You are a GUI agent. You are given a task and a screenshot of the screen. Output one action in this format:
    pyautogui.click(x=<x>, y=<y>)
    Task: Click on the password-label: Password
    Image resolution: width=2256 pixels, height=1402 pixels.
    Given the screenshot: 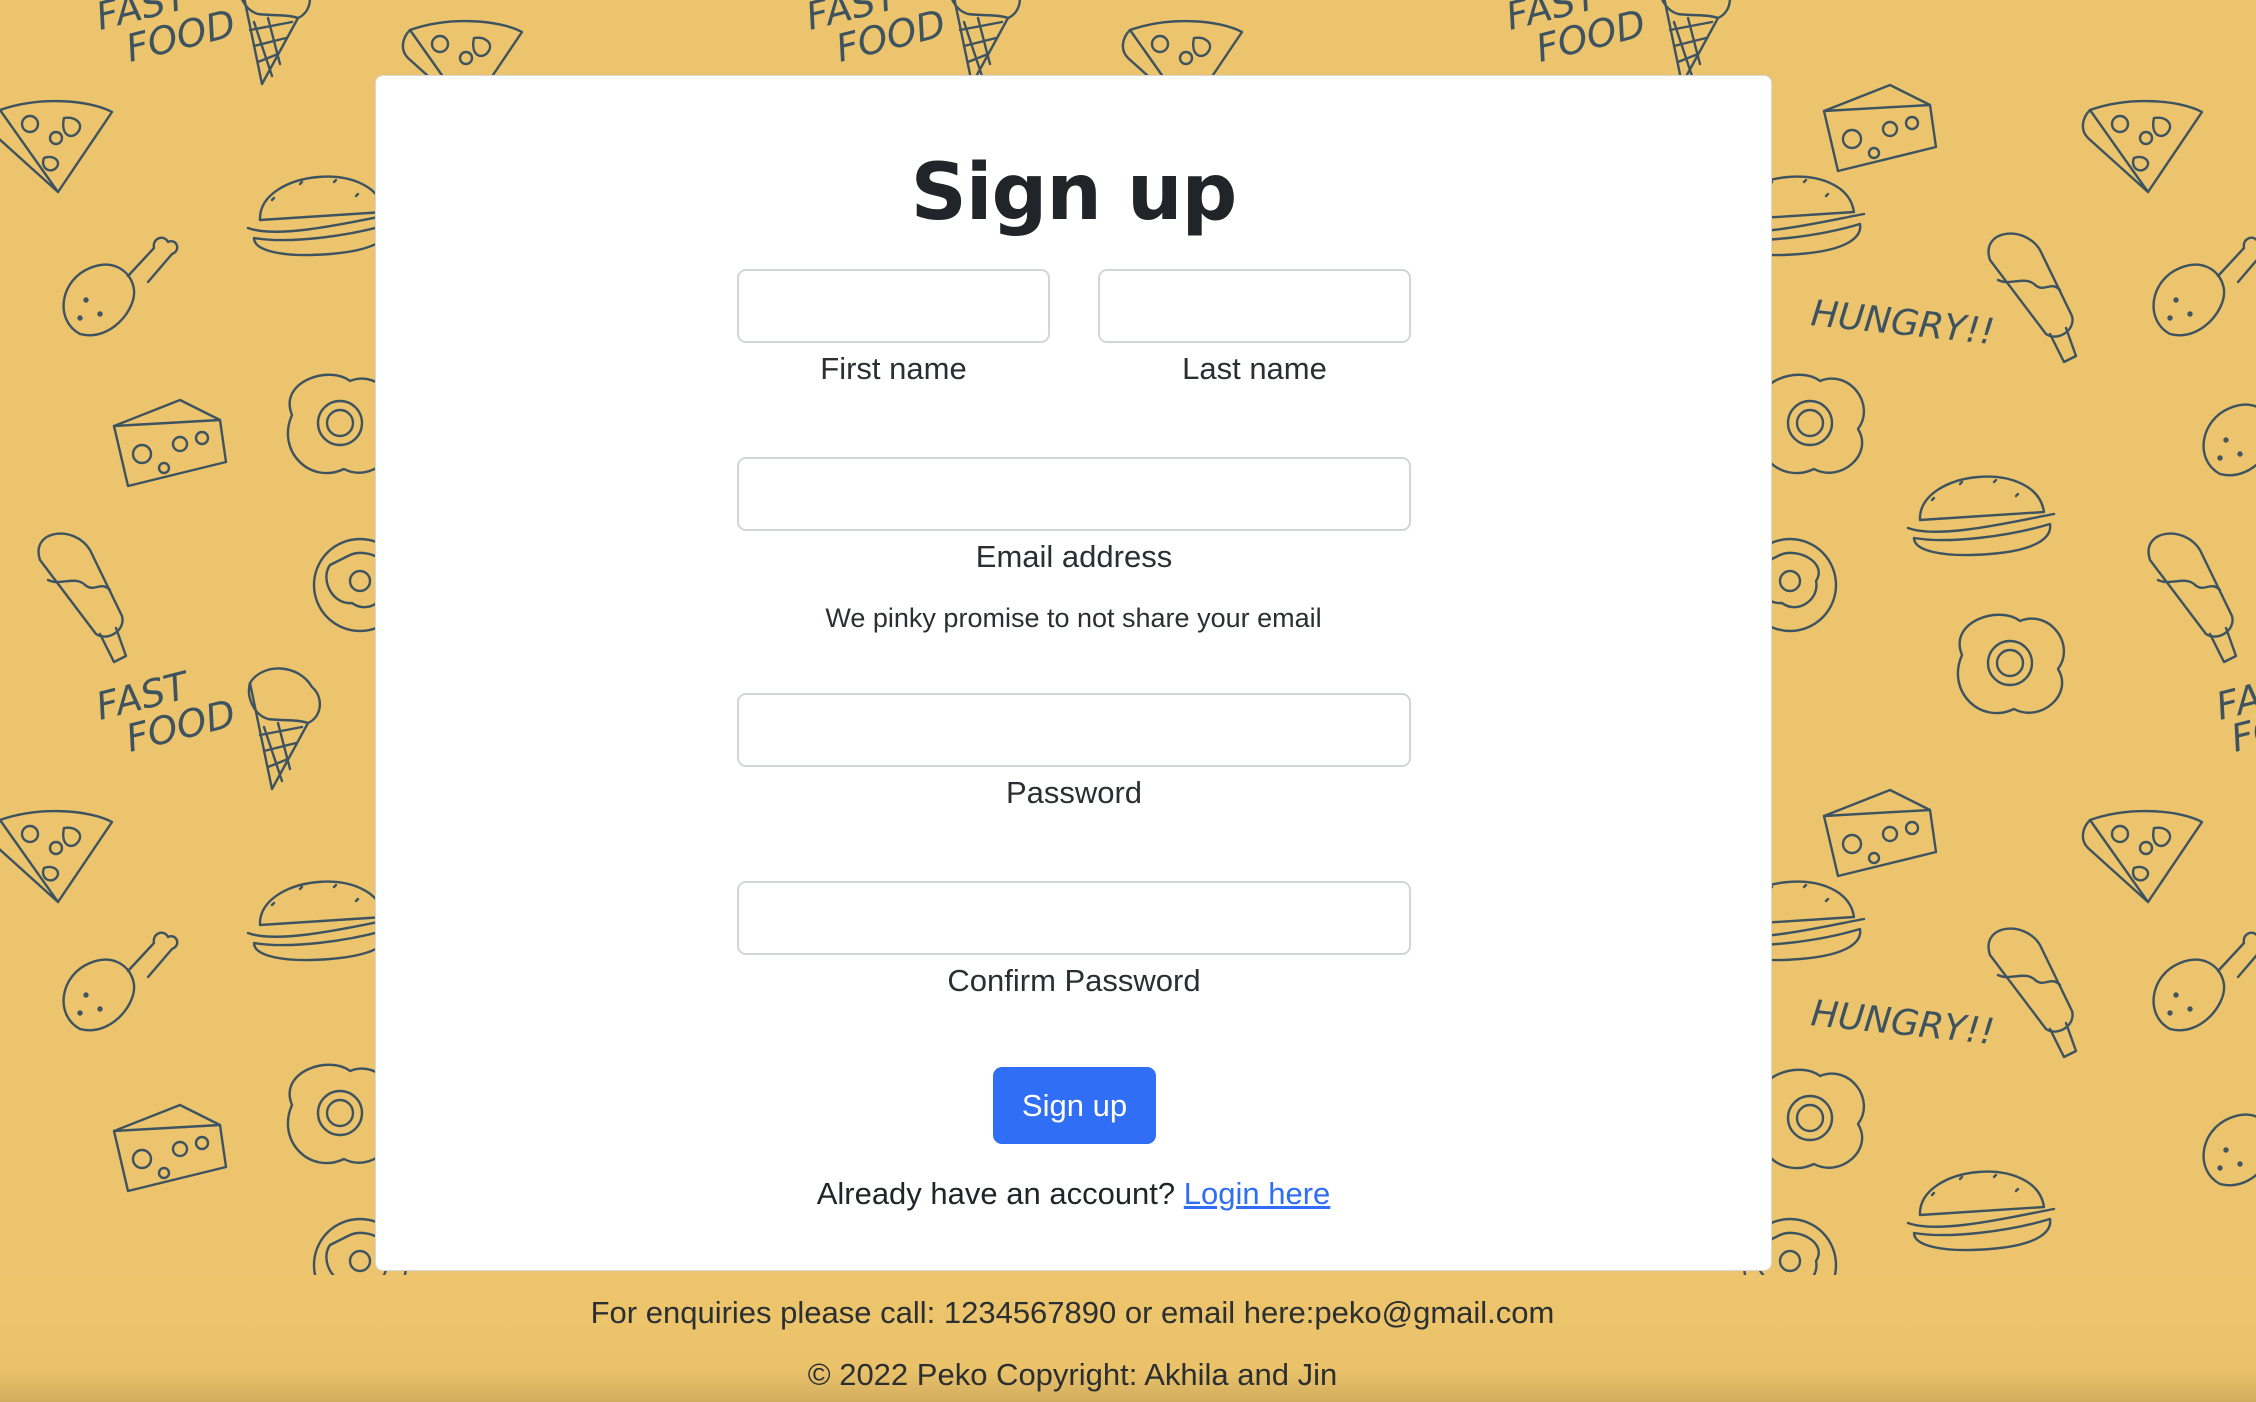 What is the action you would take?
    pyautogui.click(x=1074, y=792)
    